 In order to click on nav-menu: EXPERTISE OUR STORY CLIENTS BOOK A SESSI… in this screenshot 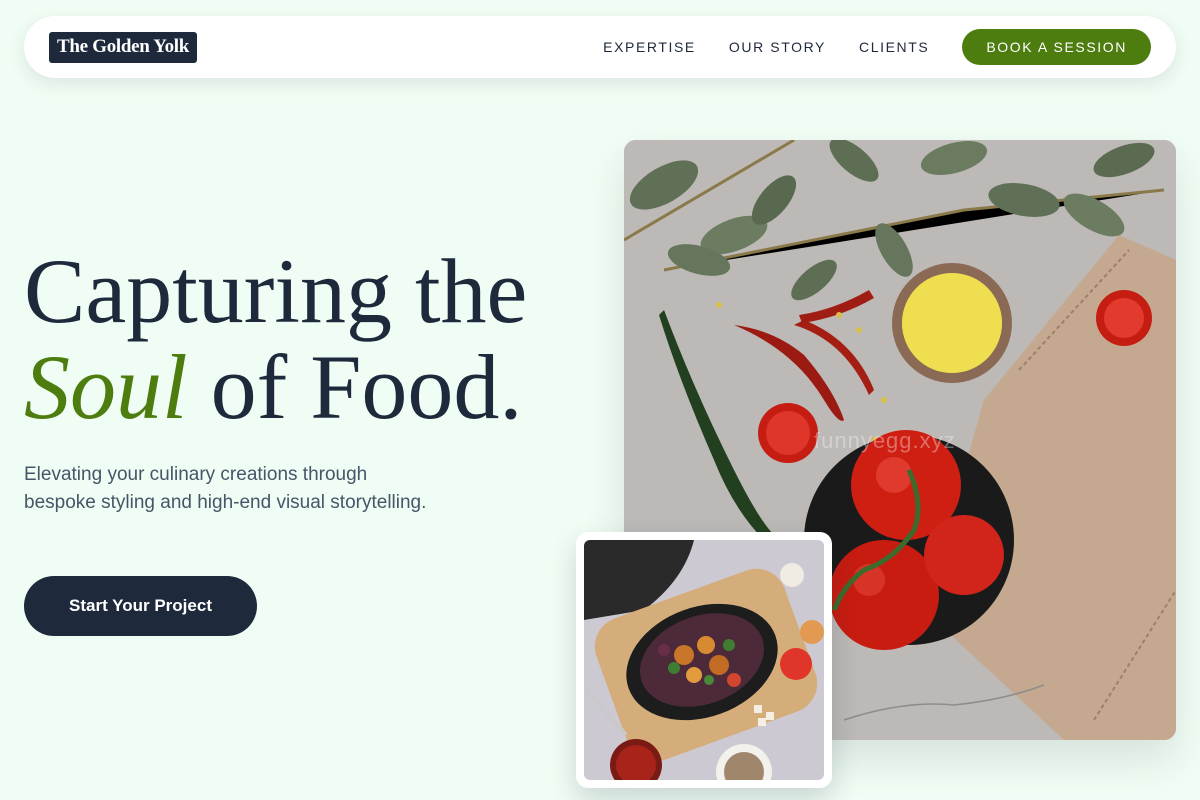, I will do `click(877, 47)`.